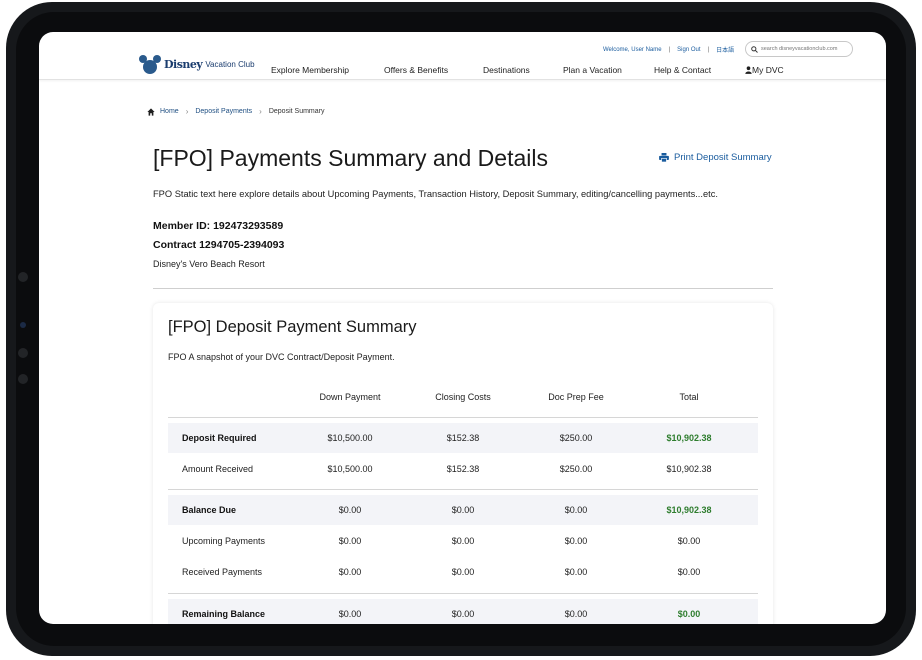 This screenshot has width=922, height=660. What do you see at coordinates (506, 70) in the screenshot?
I see `nav-destinations: Destinations` at bounding box center [506, 70].